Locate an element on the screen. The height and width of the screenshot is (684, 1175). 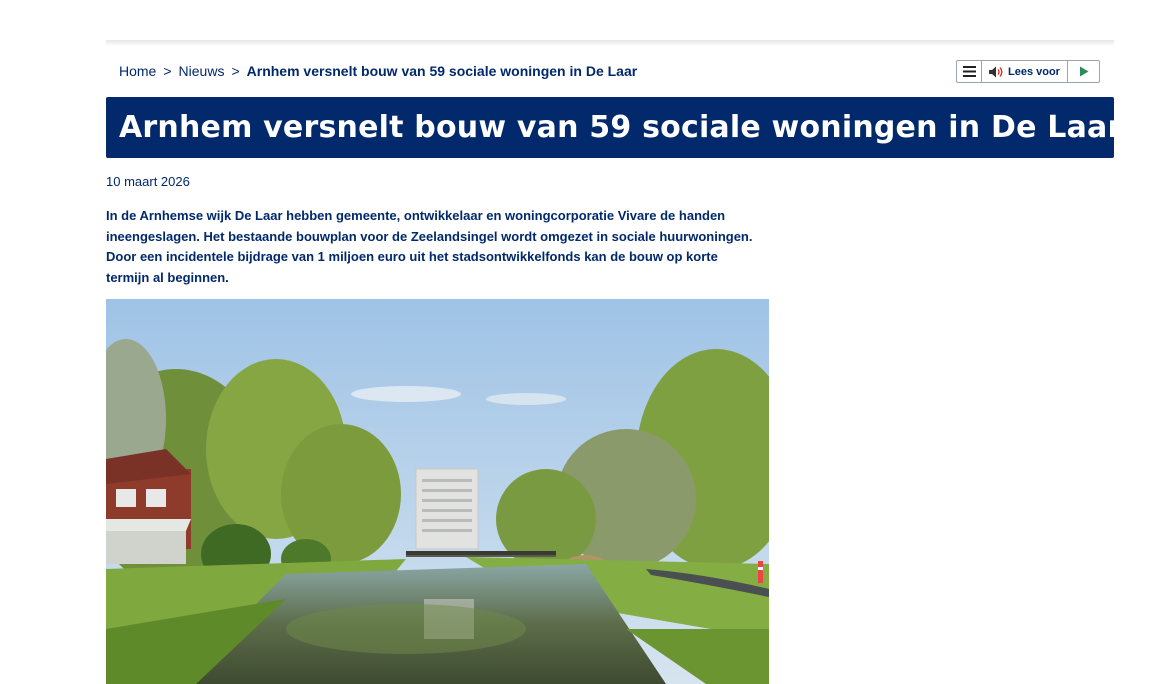
header-divider is located at coordinates (610, 43).